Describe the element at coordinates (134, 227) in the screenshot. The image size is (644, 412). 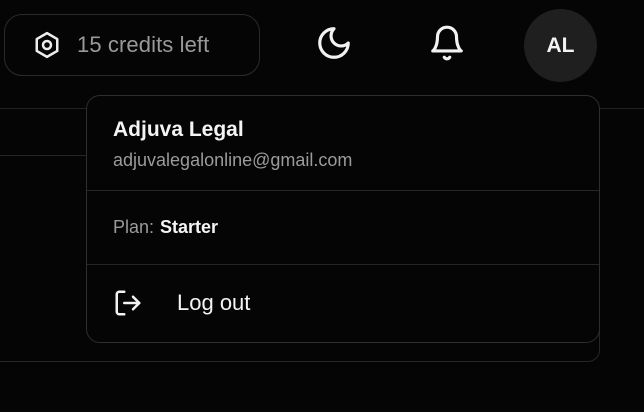
I see `plan-label: Plan:` at that location.